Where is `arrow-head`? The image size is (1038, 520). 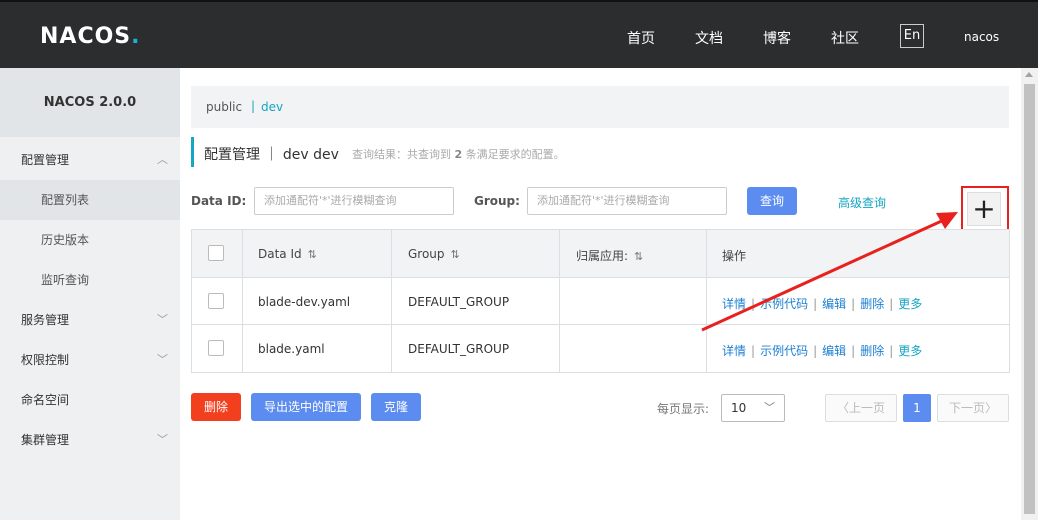 arrow-head is located at coordinates (947, 220).